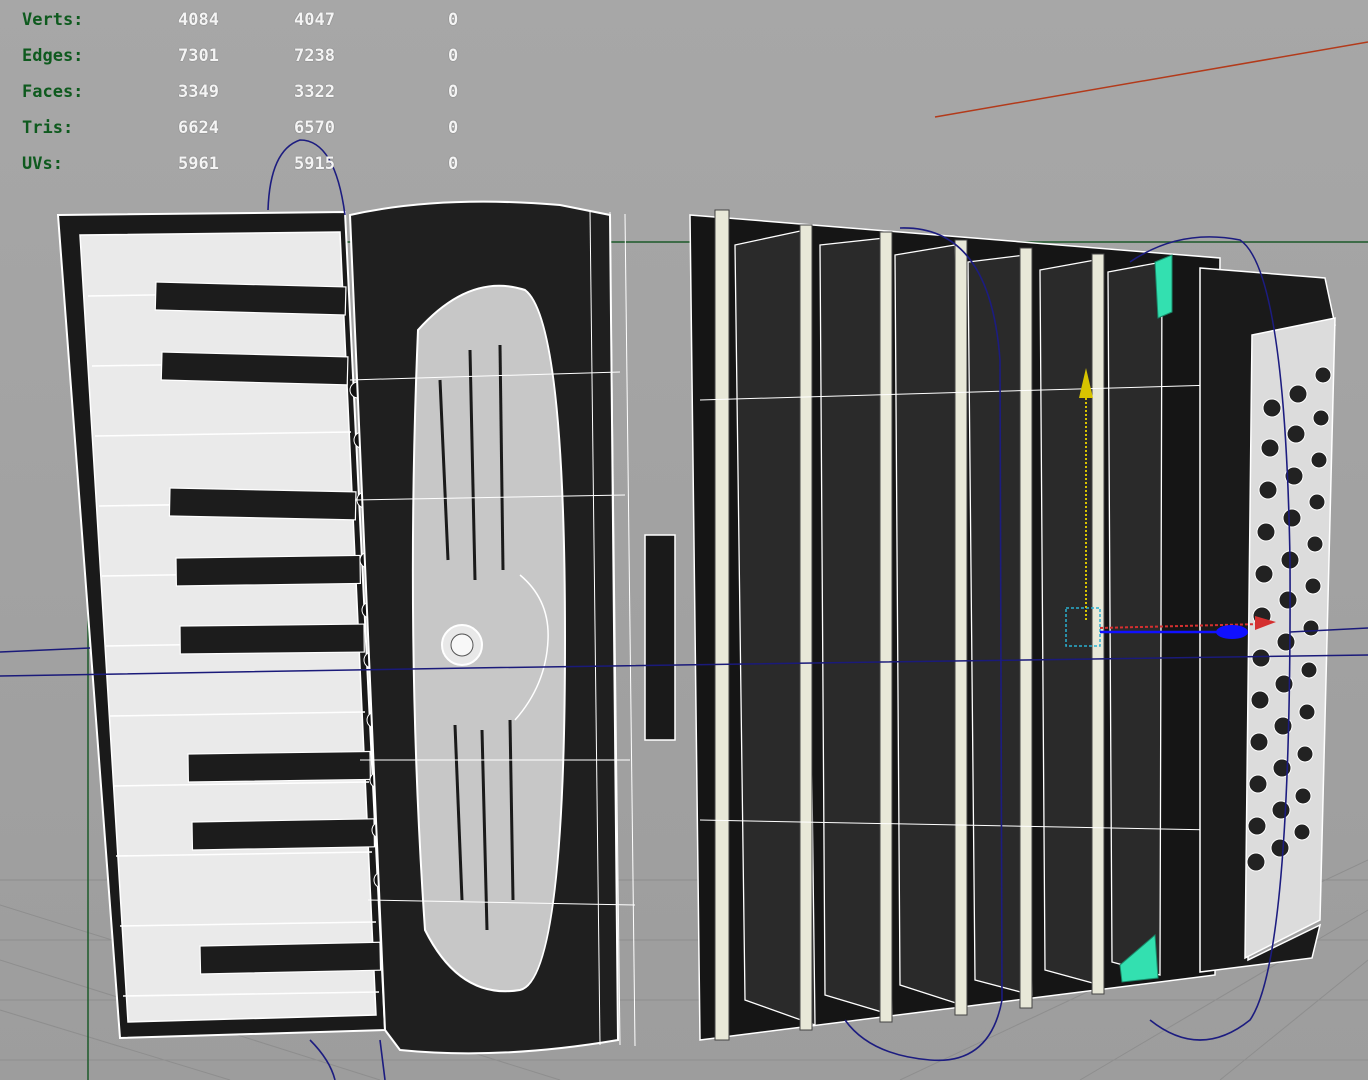 Image resolution: width=1368 pixels, height=1080 pixels. What do you see at coordinates (53, 56) in the screenshot?
I see `hud-label: Edges:` at bounding box center [53, 56].